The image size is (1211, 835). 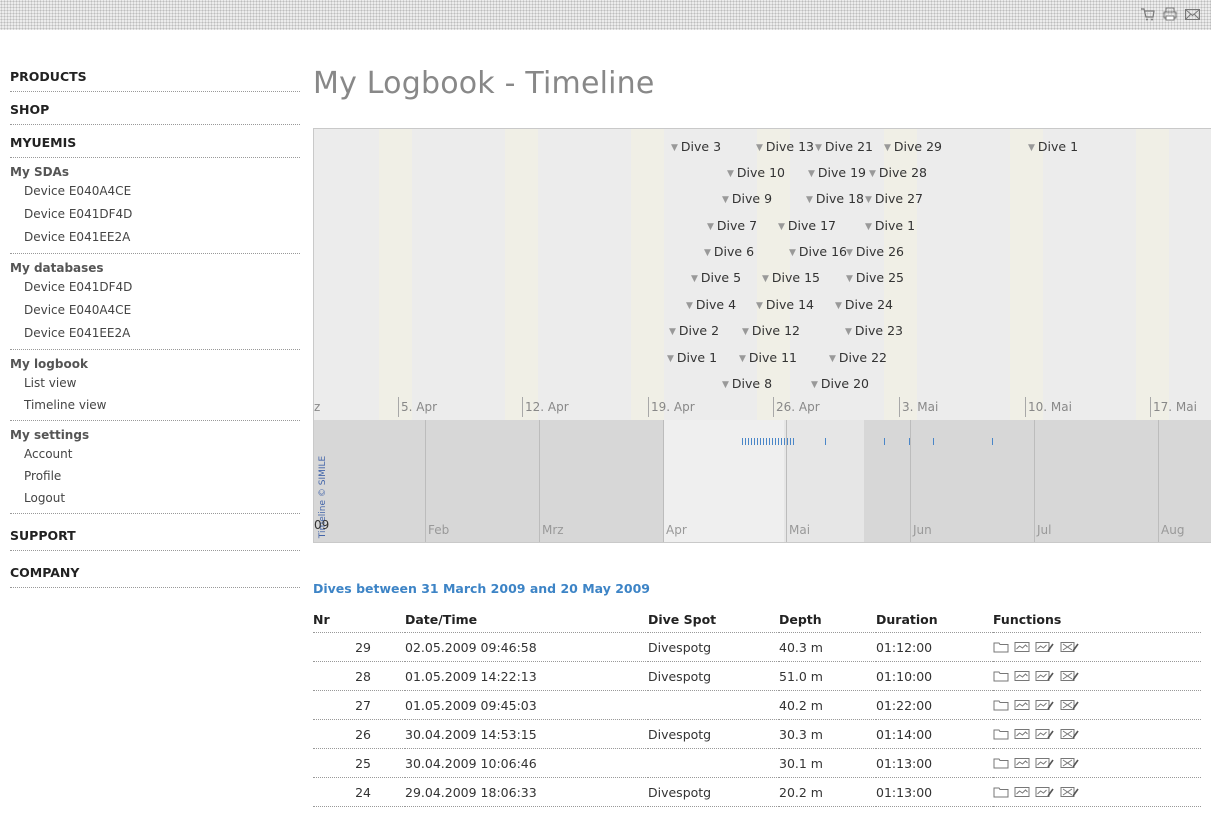 I want to click on timeline-event: ▼ Dive 26, so click(x=875, y=252).